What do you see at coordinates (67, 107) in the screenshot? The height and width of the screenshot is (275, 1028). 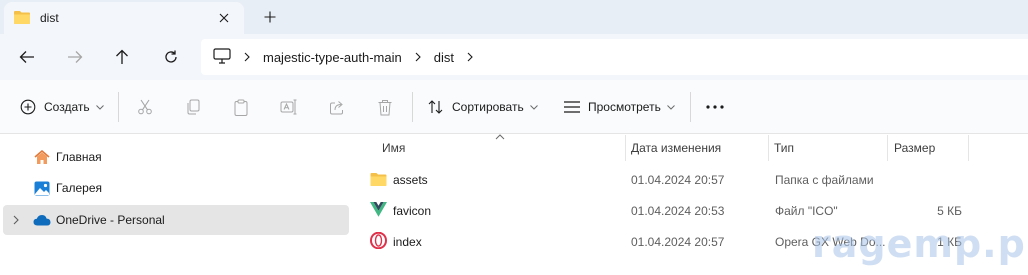 I see `create-label: Создать` at bounding box center [67, 107].